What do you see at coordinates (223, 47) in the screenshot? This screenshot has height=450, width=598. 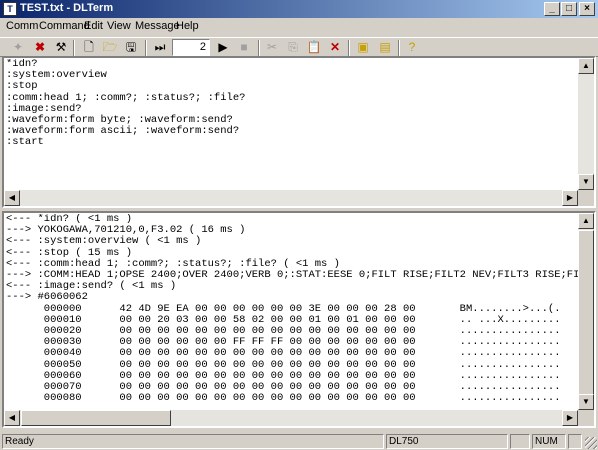 I see `play-icon: ▶` at bounding box center [223, 47].